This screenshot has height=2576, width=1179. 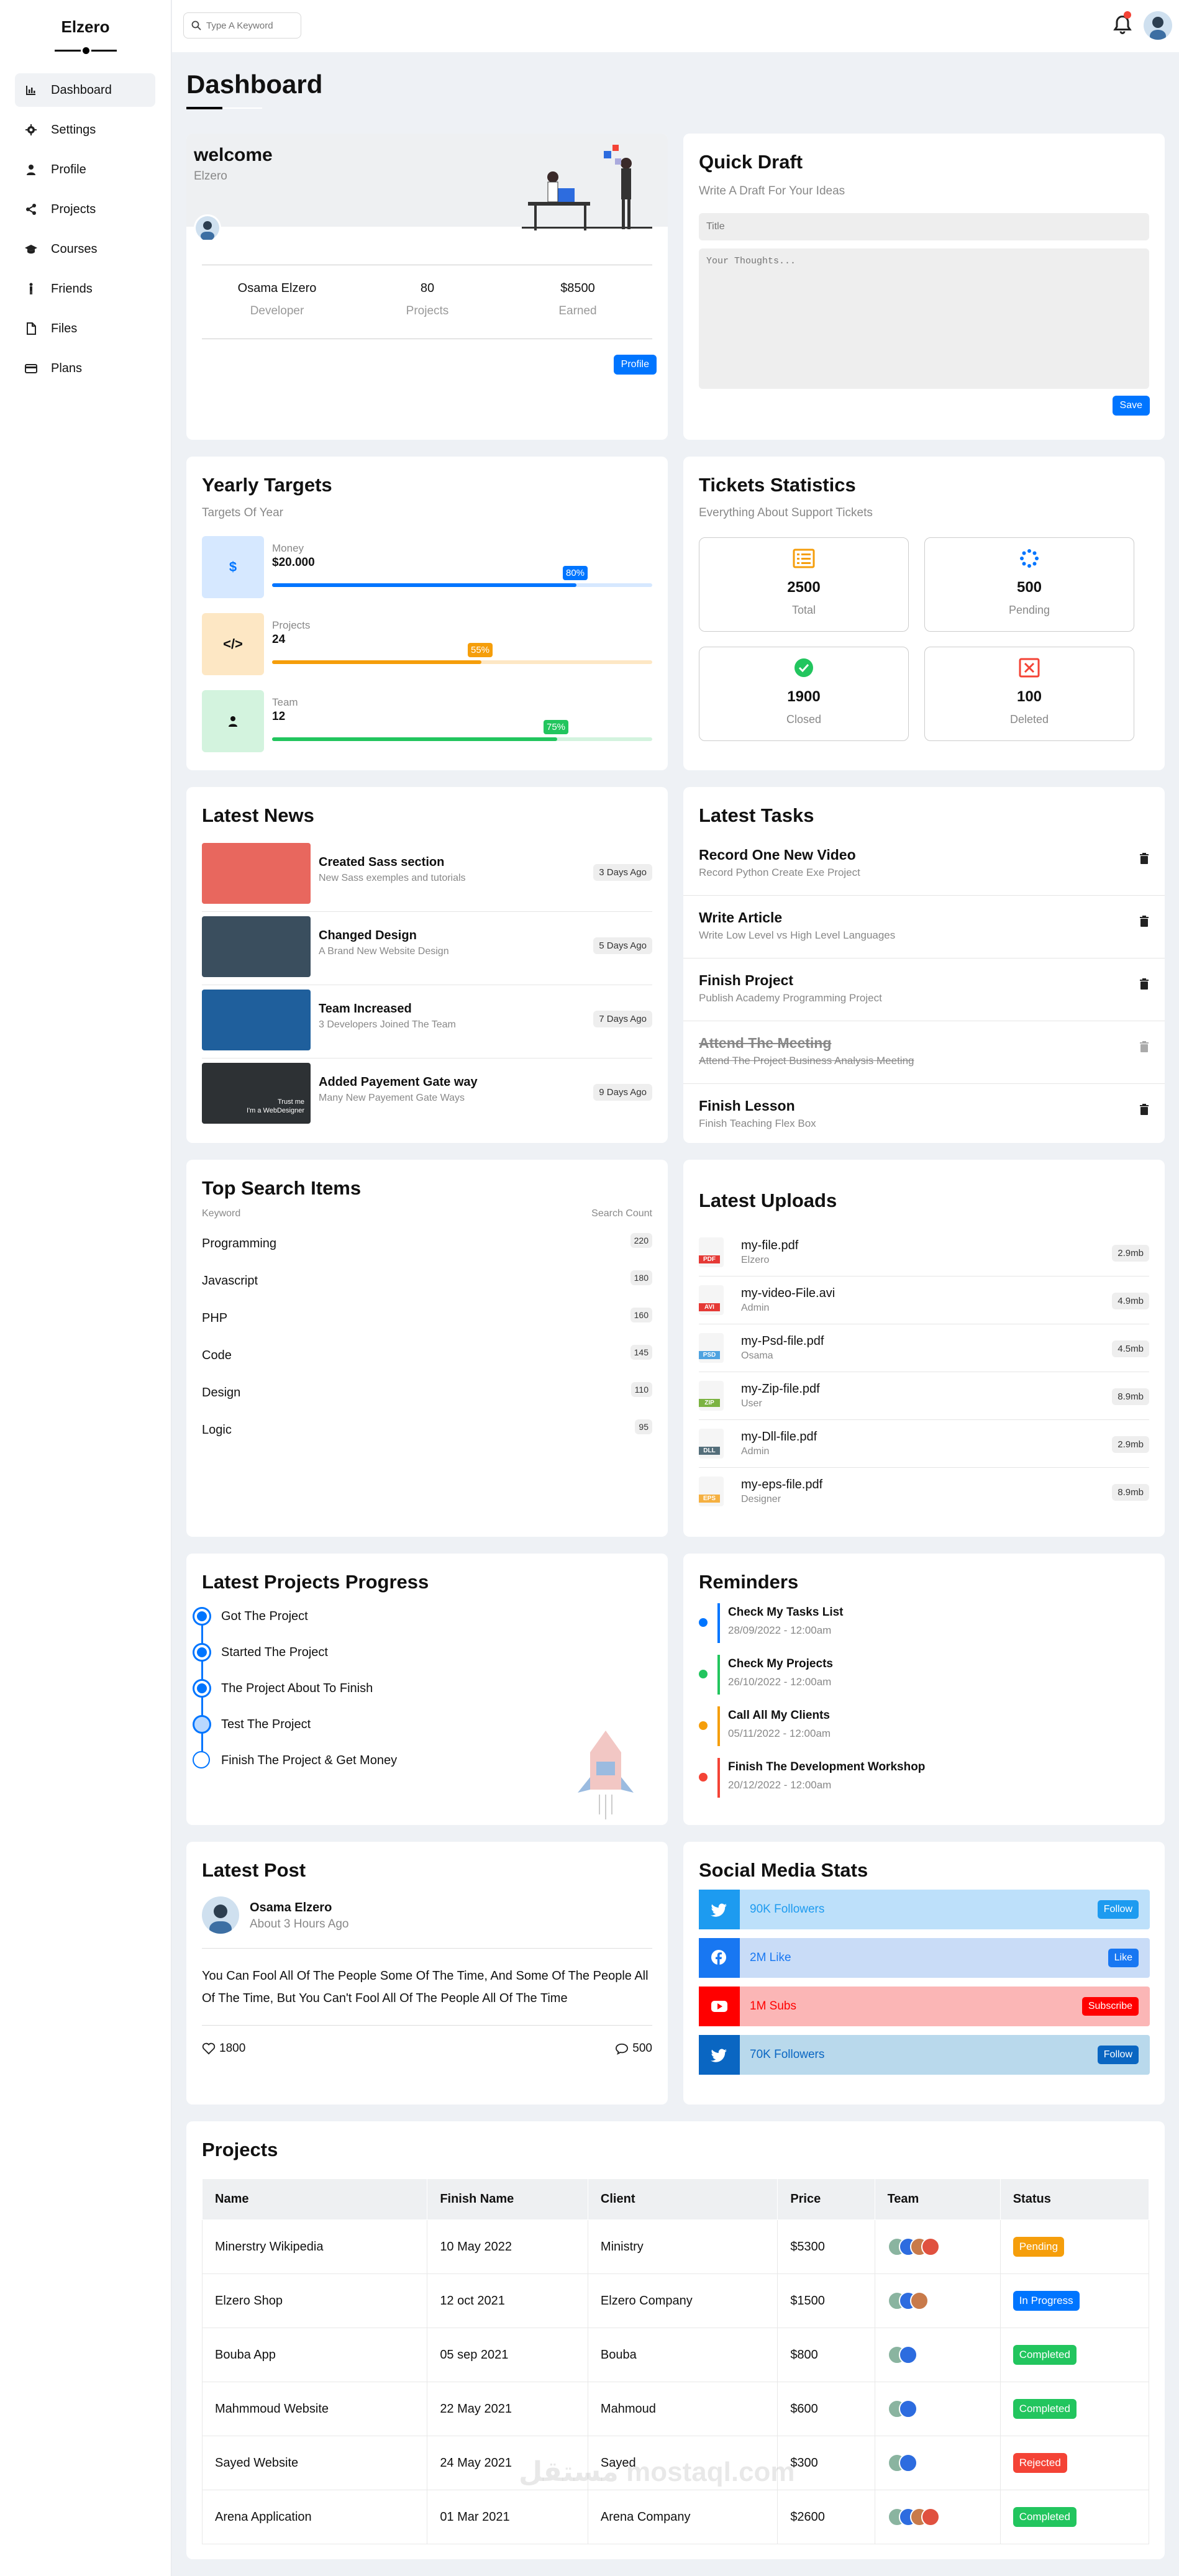 What do you see at coordinates (642, 2048) in the screenshot?
I see `comments-count: 500` at bounding box center [642, 2048].